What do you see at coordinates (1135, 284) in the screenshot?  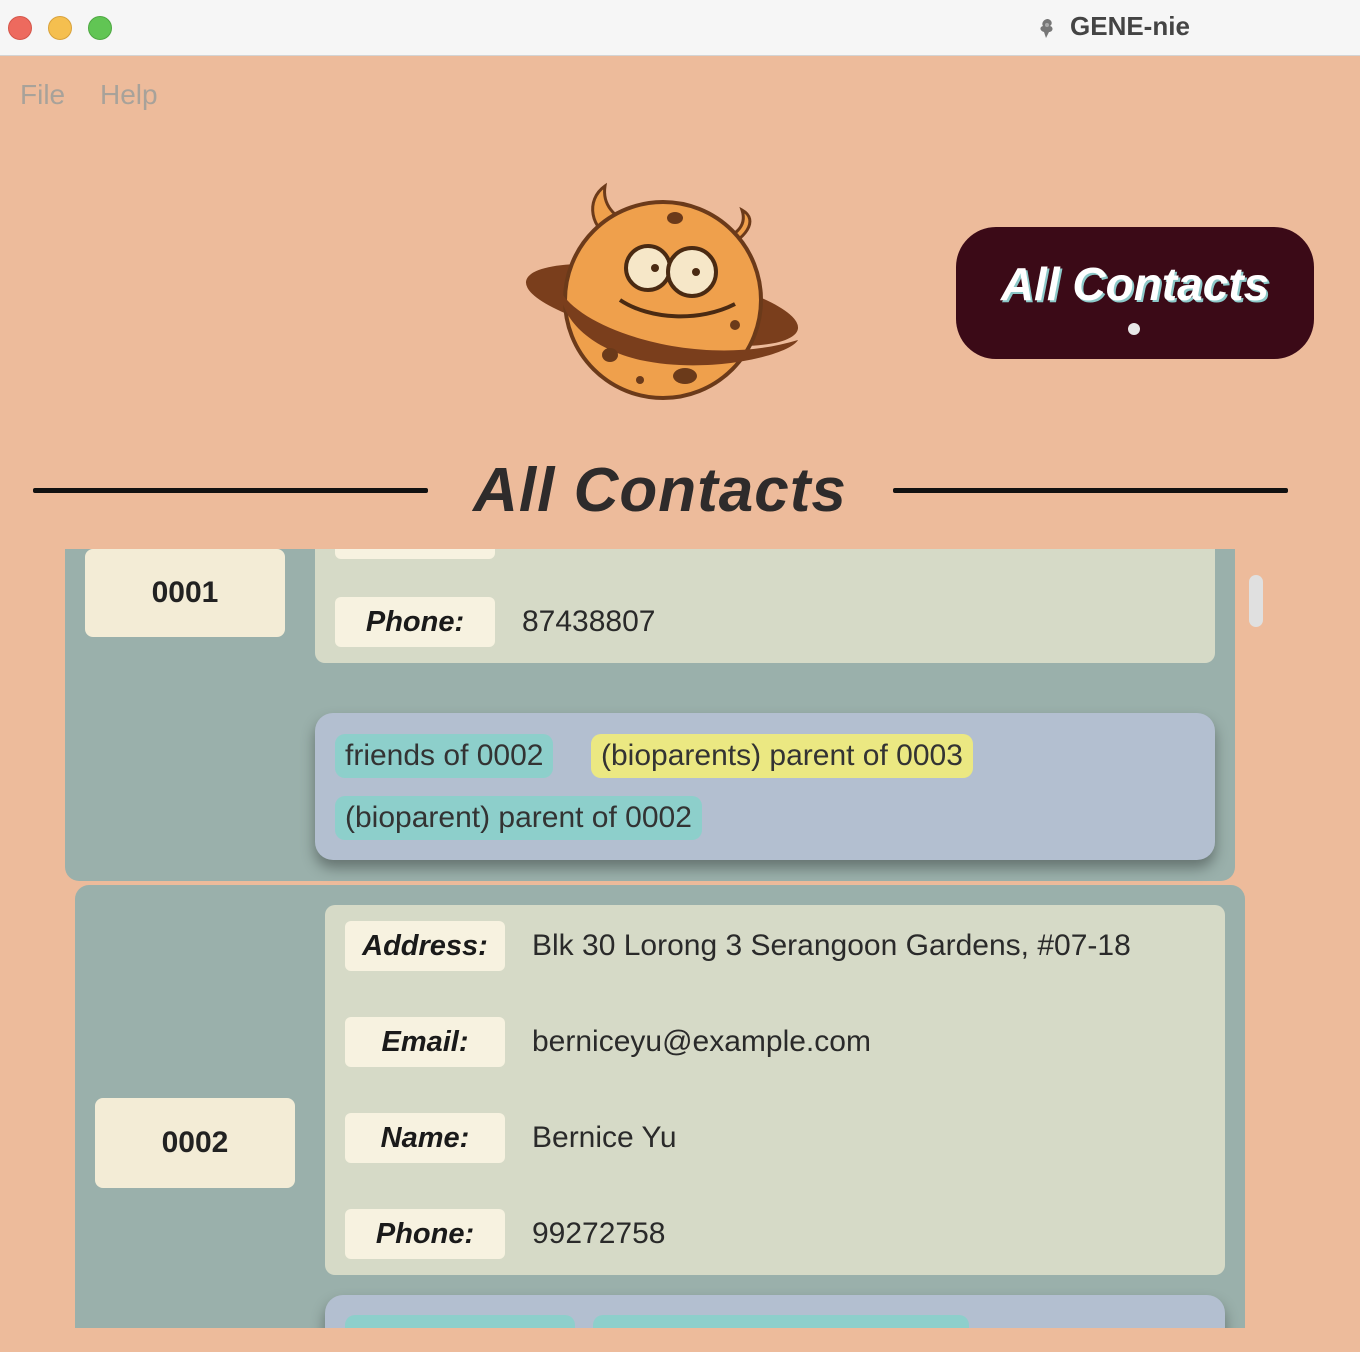 I see `view-button-label: All Contacts` at bounding box center [1135, 284].